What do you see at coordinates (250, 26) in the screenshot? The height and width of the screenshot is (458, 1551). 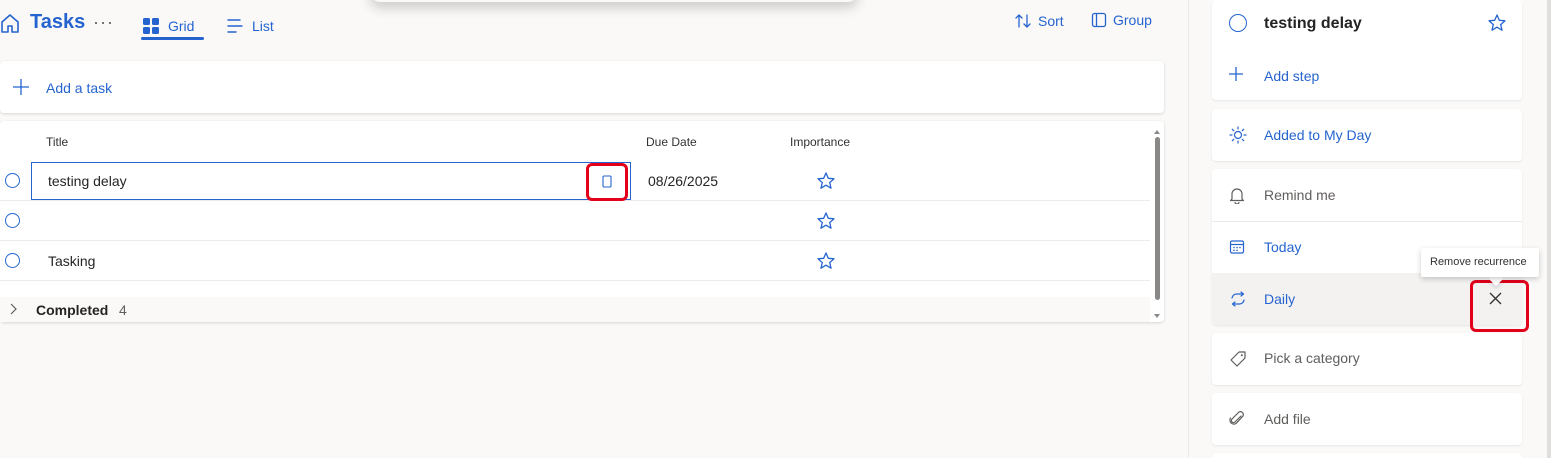 I see `tab-list-view: List` at bounding box center [250, 26].